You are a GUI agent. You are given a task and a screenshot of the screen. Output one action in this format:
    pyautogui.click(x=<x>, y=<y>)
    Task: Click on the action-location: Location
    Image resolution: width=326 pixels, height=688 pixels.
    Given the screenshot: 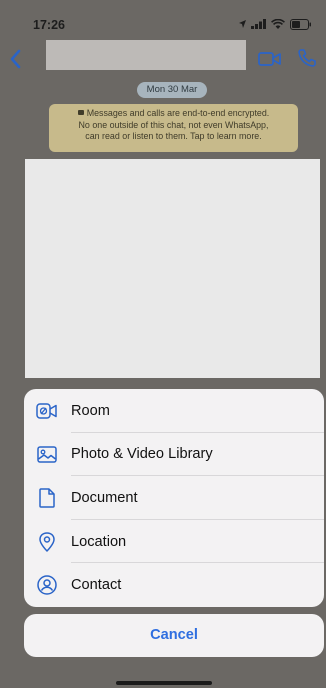 What is the action you would take?
    pyautogui.click(x=174, y=542)
    